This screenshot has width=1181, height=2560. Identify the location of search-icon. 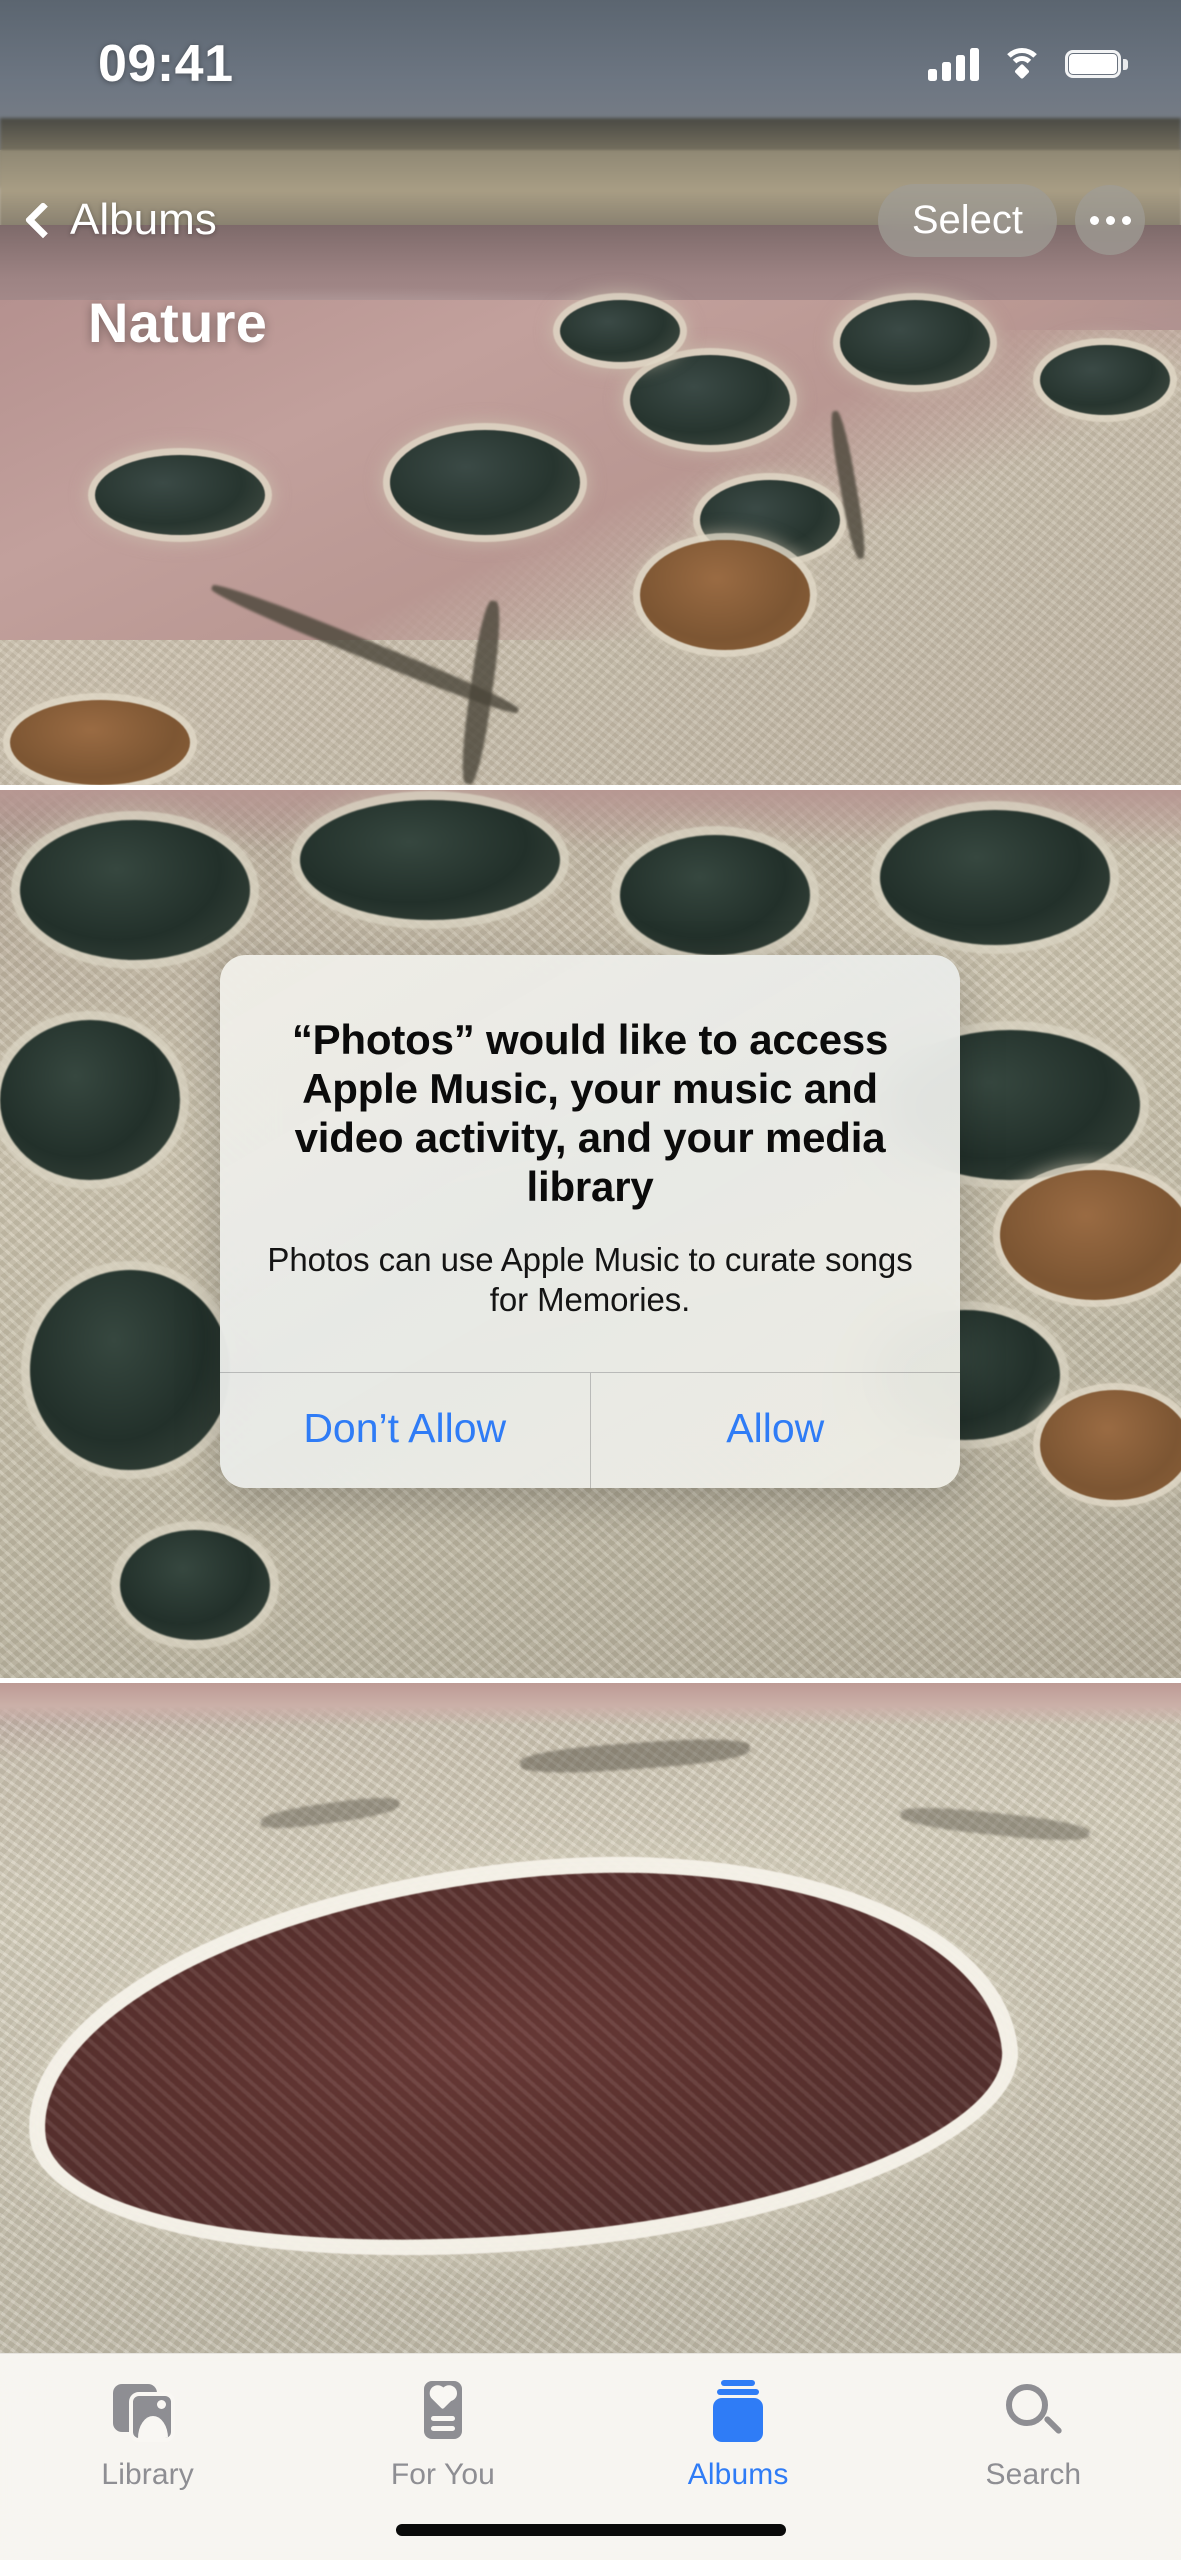
(1033, 2411).